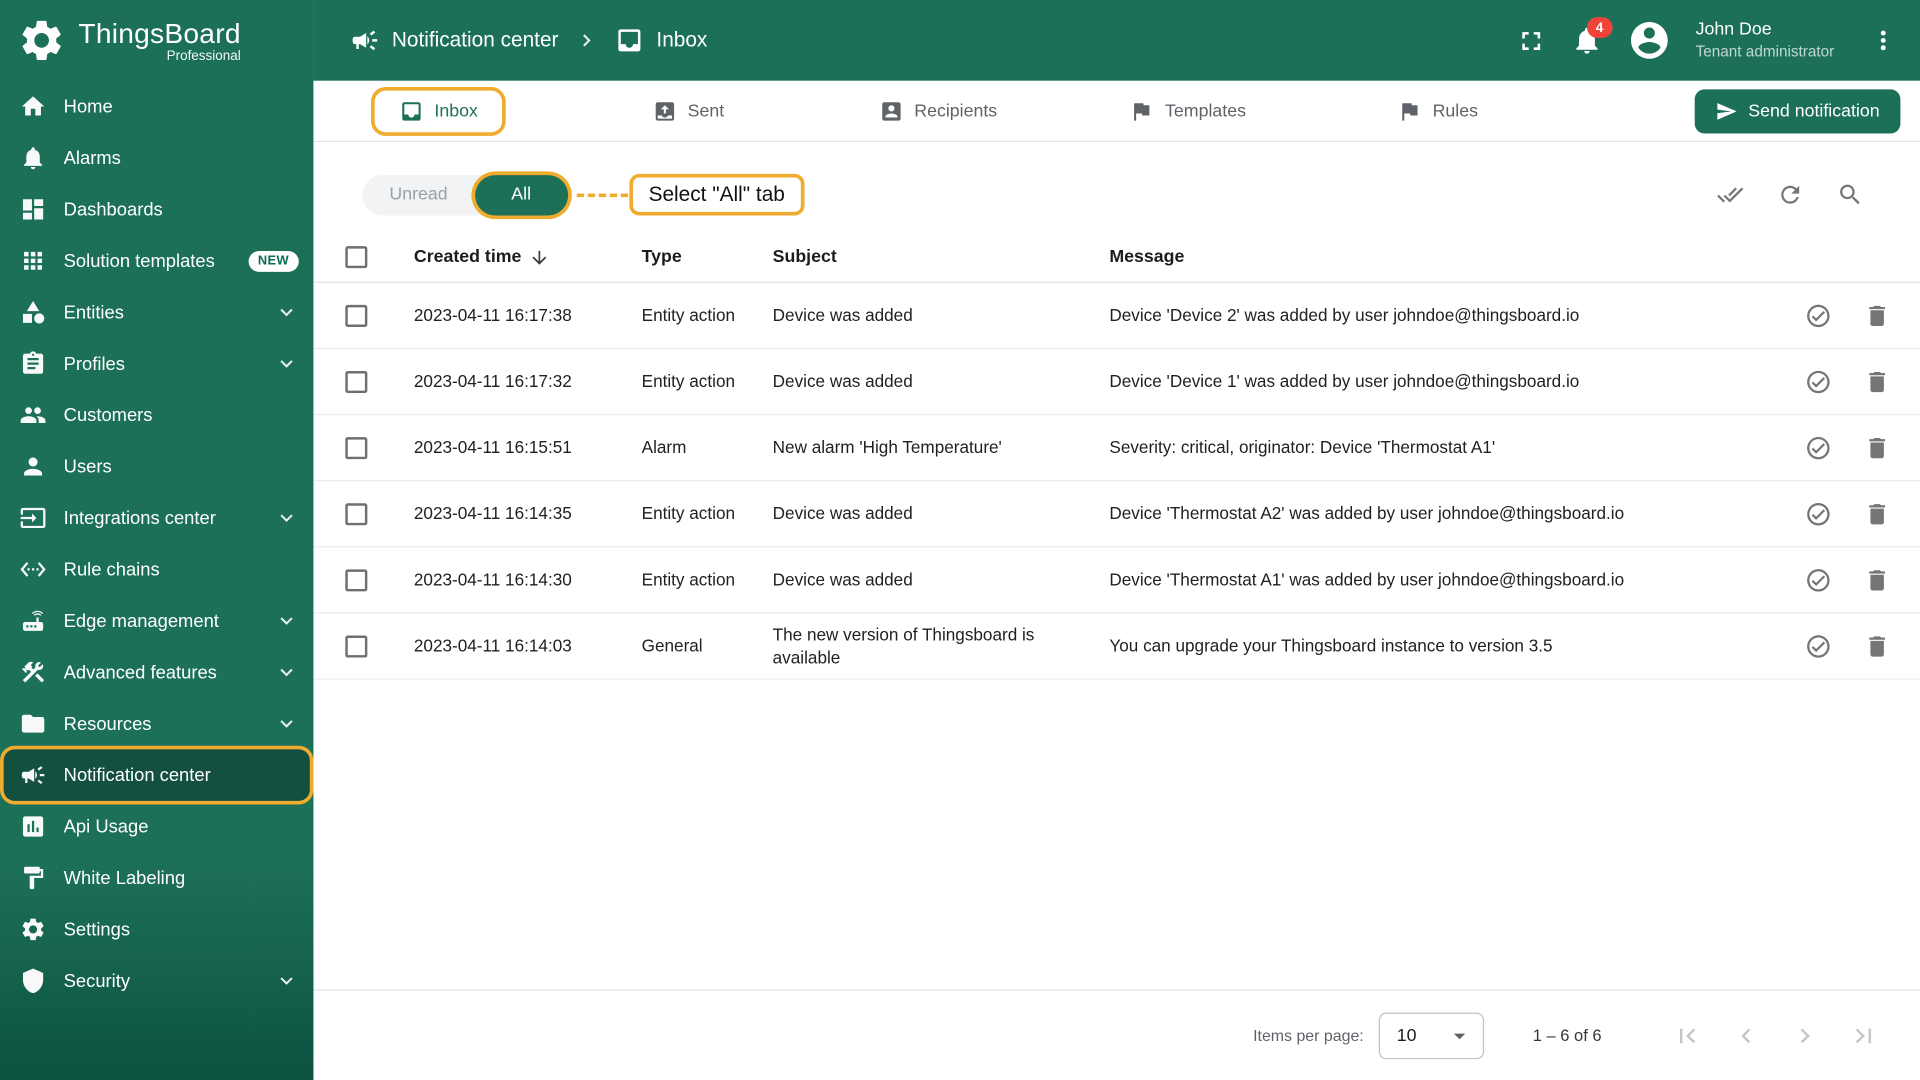  Describe the element at coordinates (33, 260) in the screenshot. I see `apps-icon` at that location.